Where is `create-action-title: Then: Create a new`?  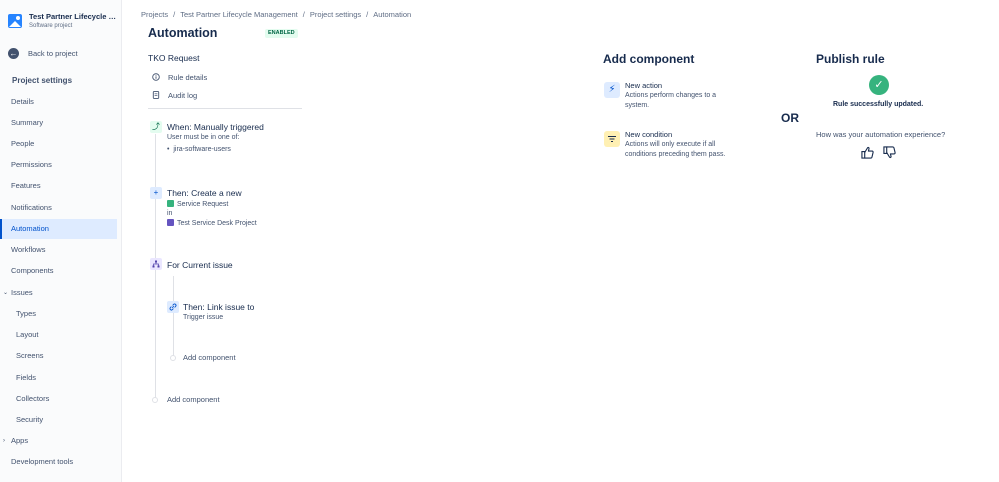
create-action-title: Then: Create a new is located at coordinates (204, 193).